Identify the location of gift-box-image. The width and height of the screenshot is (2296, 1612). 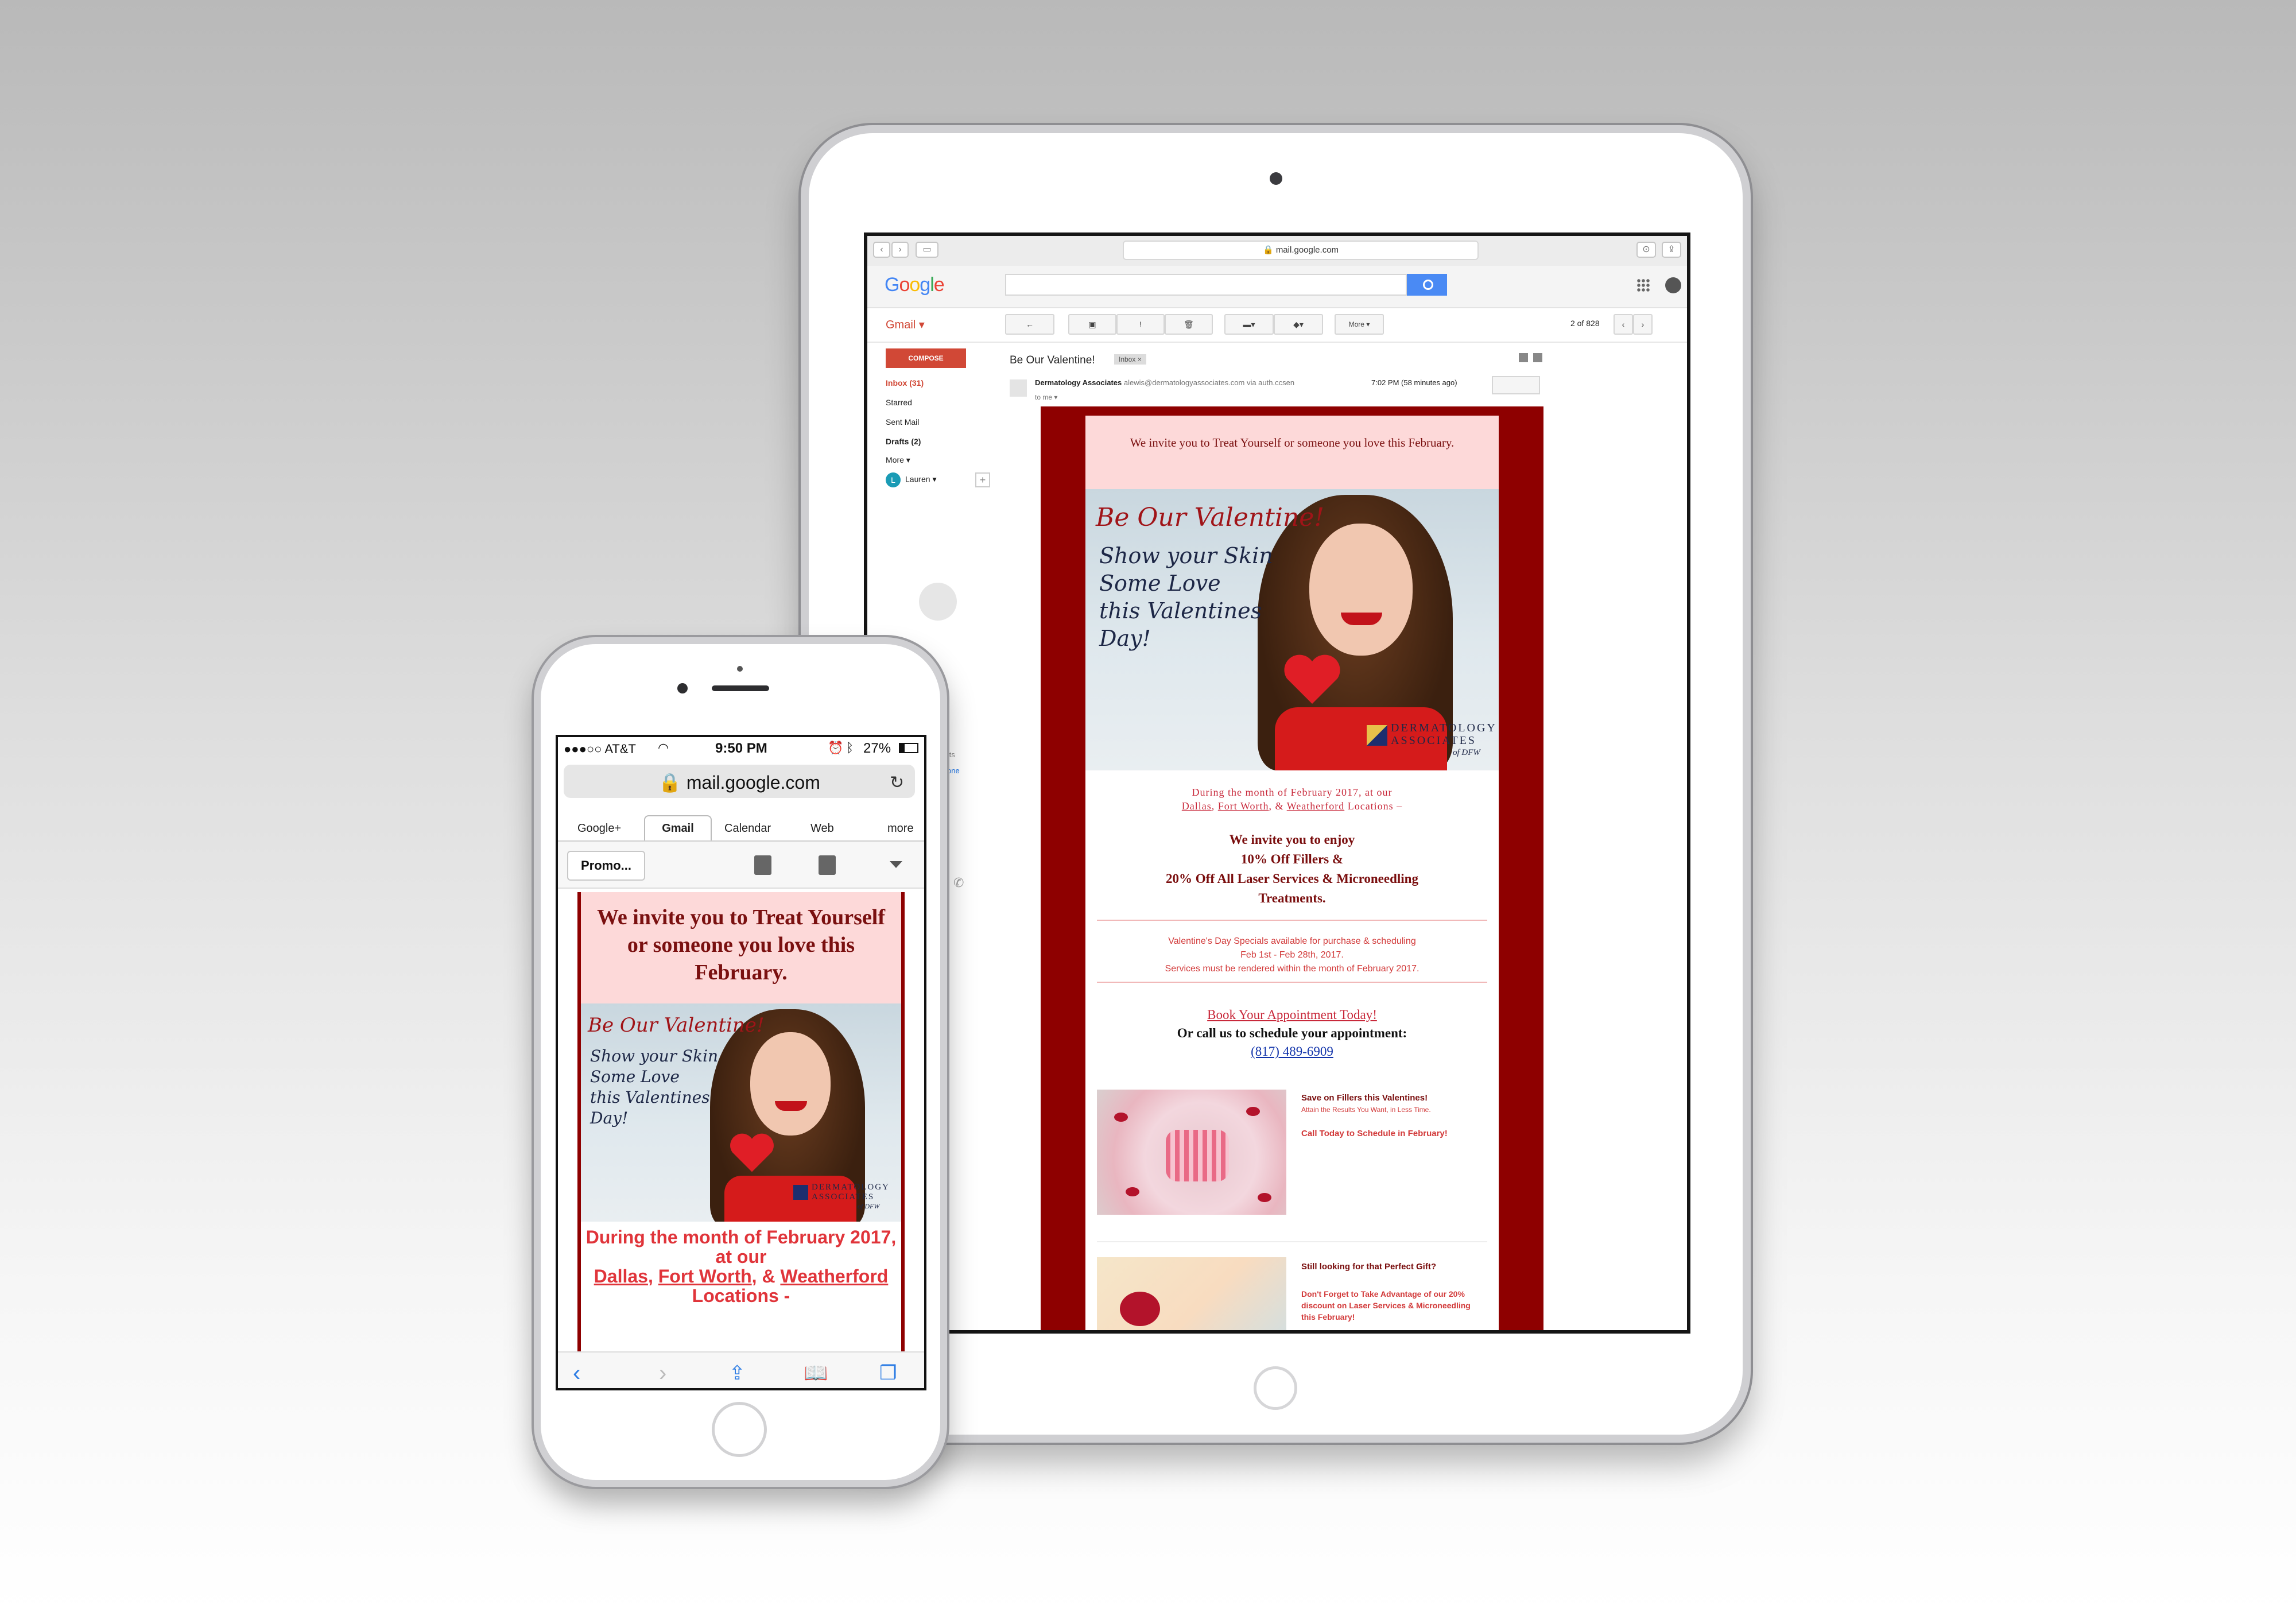
(1191, 1152).